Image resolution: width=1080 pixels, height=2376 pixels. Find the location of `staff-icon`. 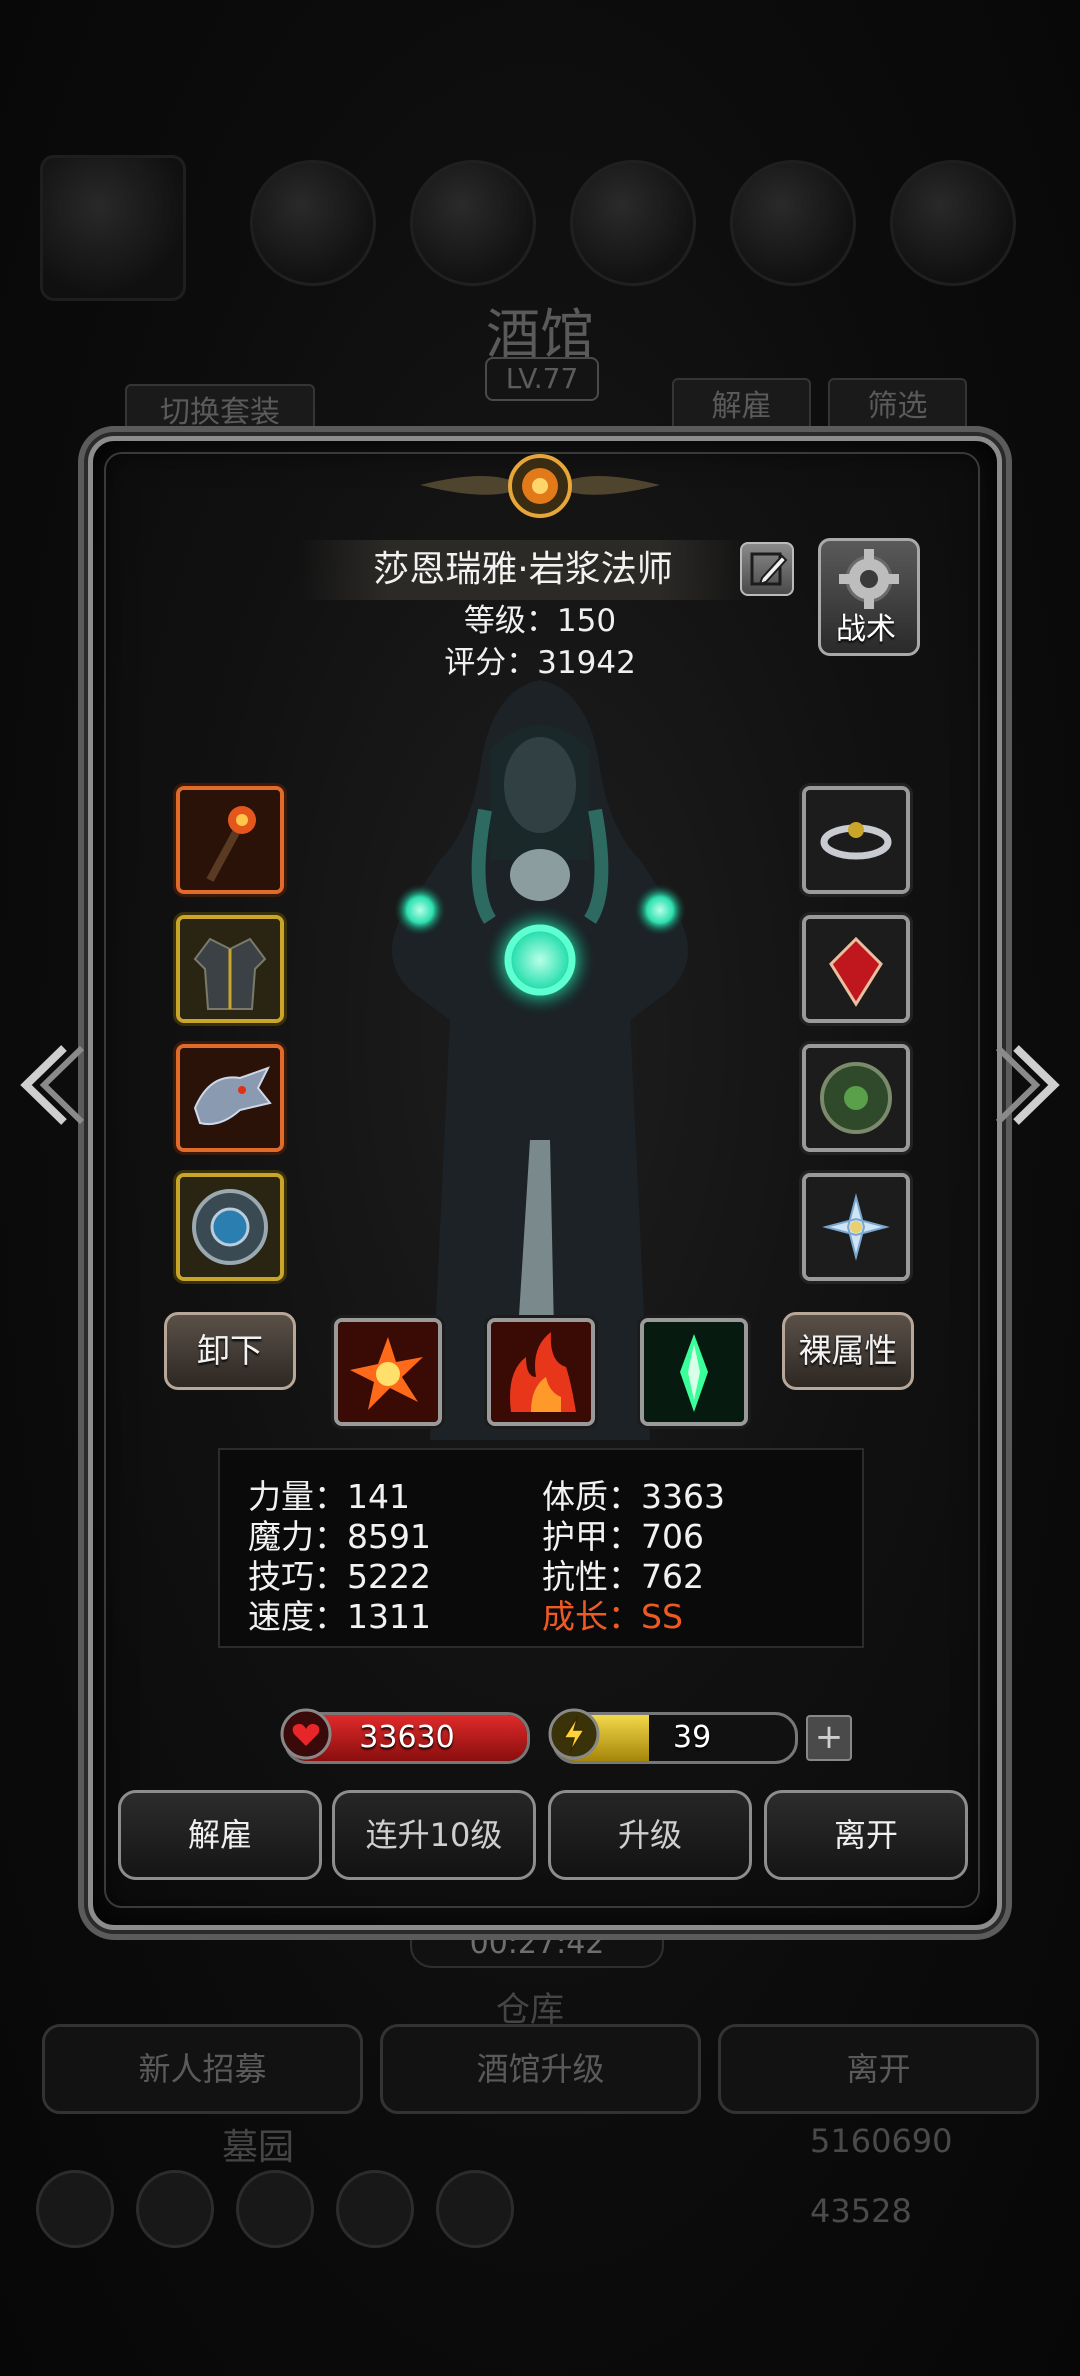

staff-icon is located at coordinates (230, 840).